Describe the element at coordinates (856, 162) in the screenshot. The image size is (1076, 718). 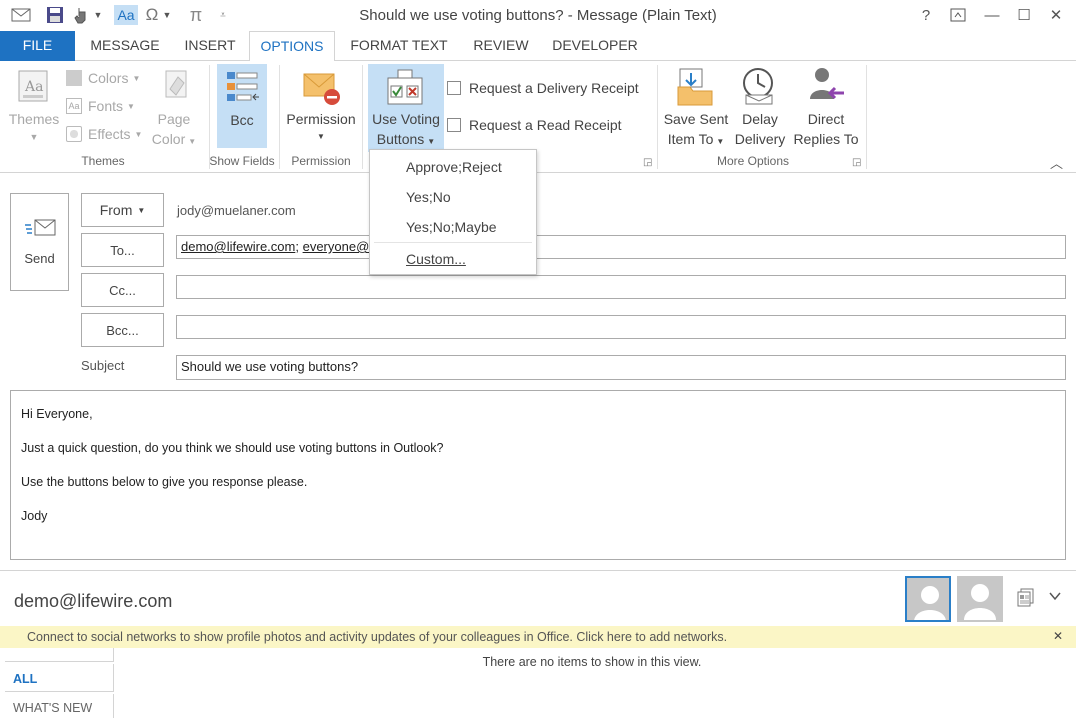
I see `more-options-dialog-launcher-icon: ◲` at that location.